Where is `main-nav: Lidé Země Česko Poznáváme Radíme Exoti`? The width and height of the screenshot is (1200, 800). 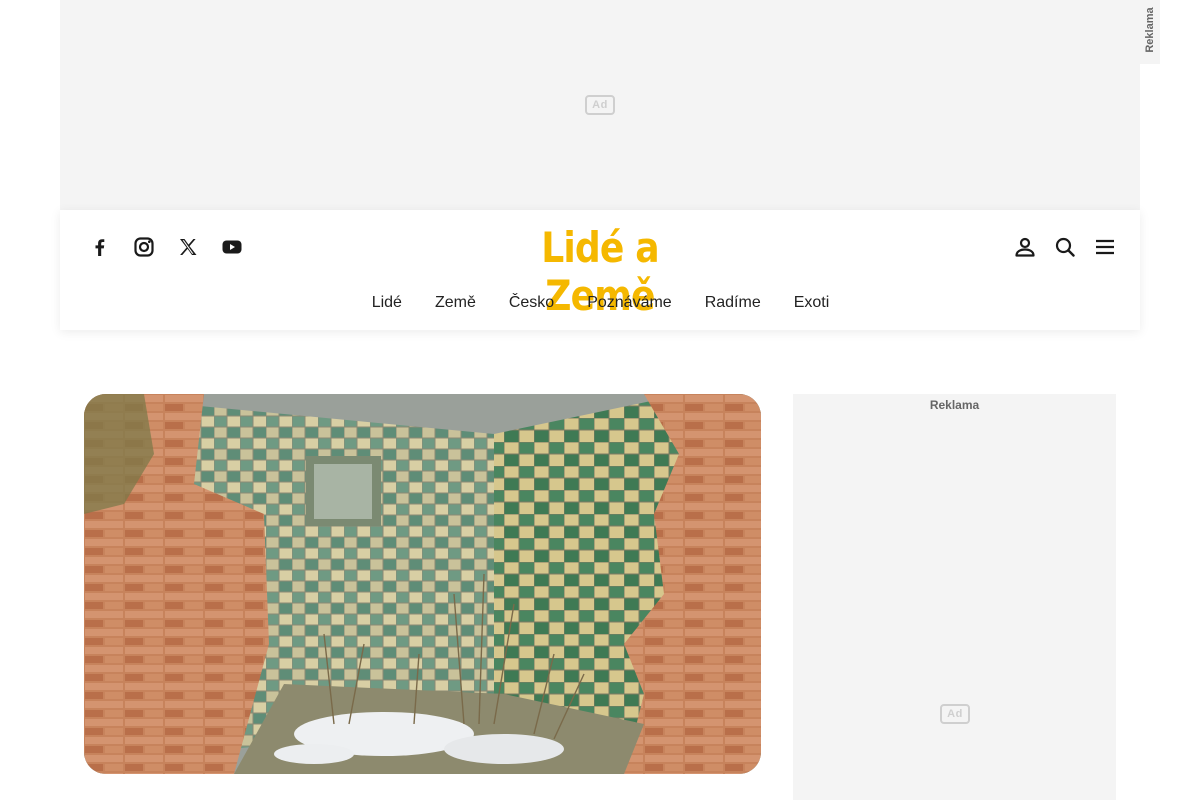
main-nav: Lidé Země Česko Poznáváme Radíme Exoti is located at coordinates (600, 303).